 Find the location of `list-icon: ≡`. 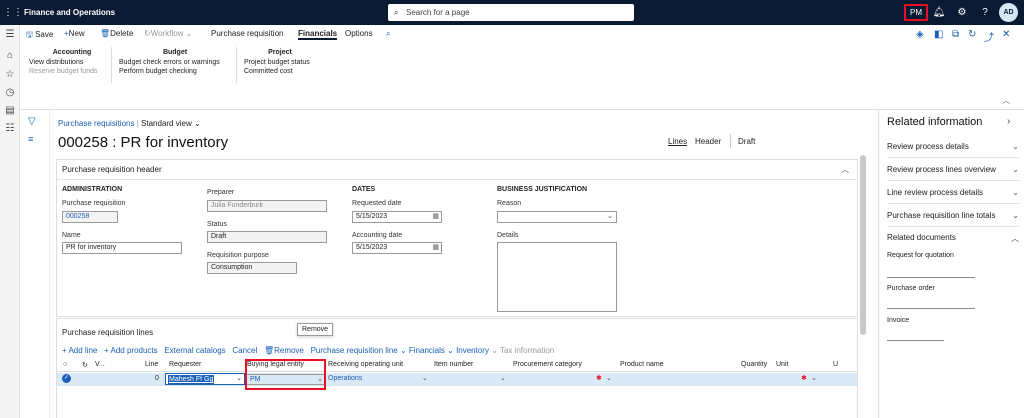

list-icon: ≡ is located at coordinates (30, 139).